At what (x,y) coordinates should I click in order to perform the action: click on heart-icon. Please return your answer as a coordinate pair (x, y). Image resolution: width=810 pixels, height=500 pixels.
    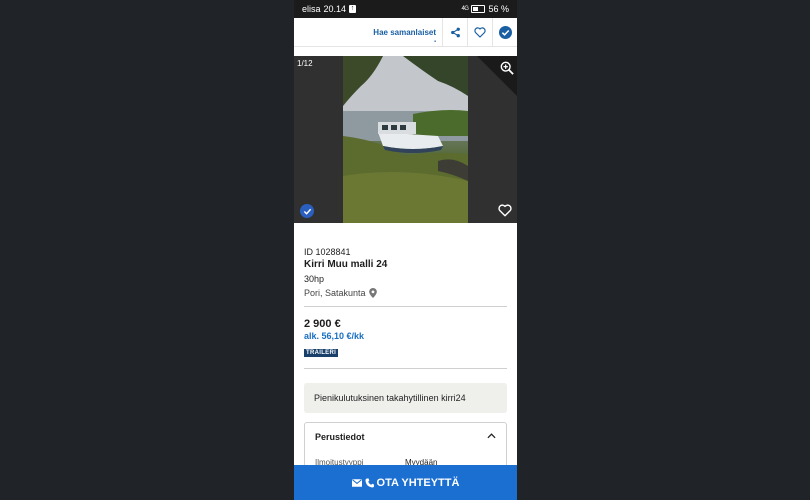
    Looking at the image, I should click on (480, 32).